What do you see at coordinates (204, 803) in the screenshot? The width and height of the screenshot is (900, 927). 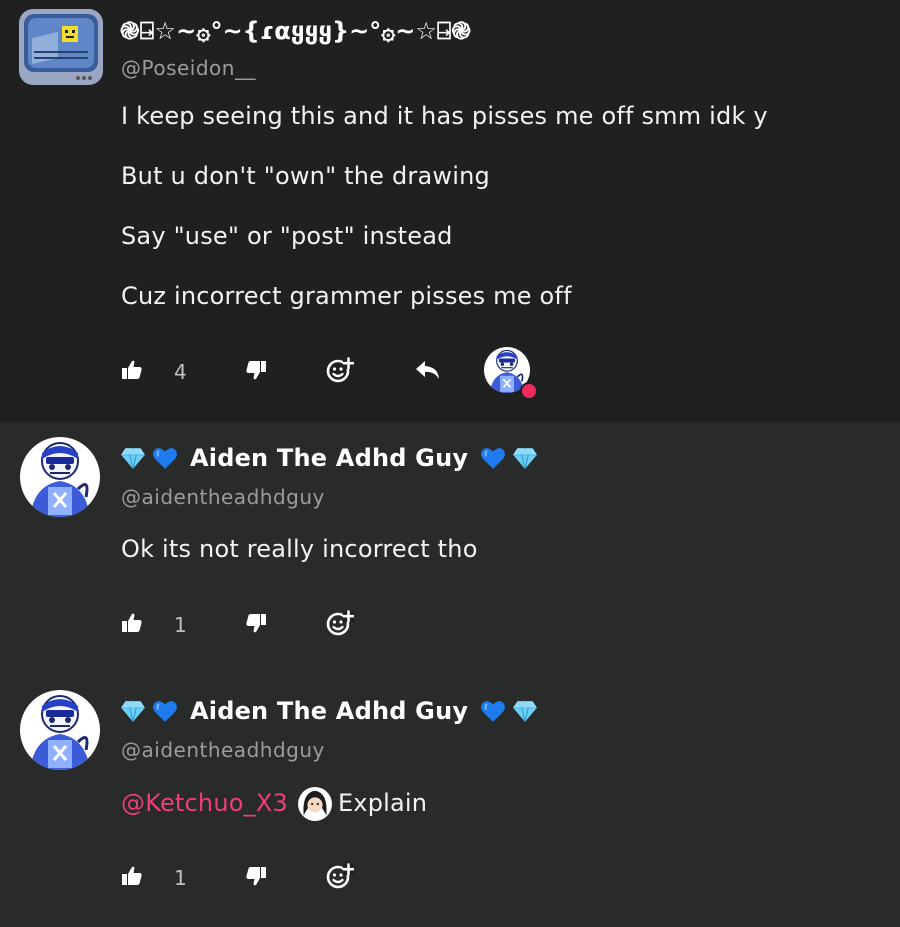 I see `user-mention-link: @Ketchuo_X3` at bounding box center [204, 803].